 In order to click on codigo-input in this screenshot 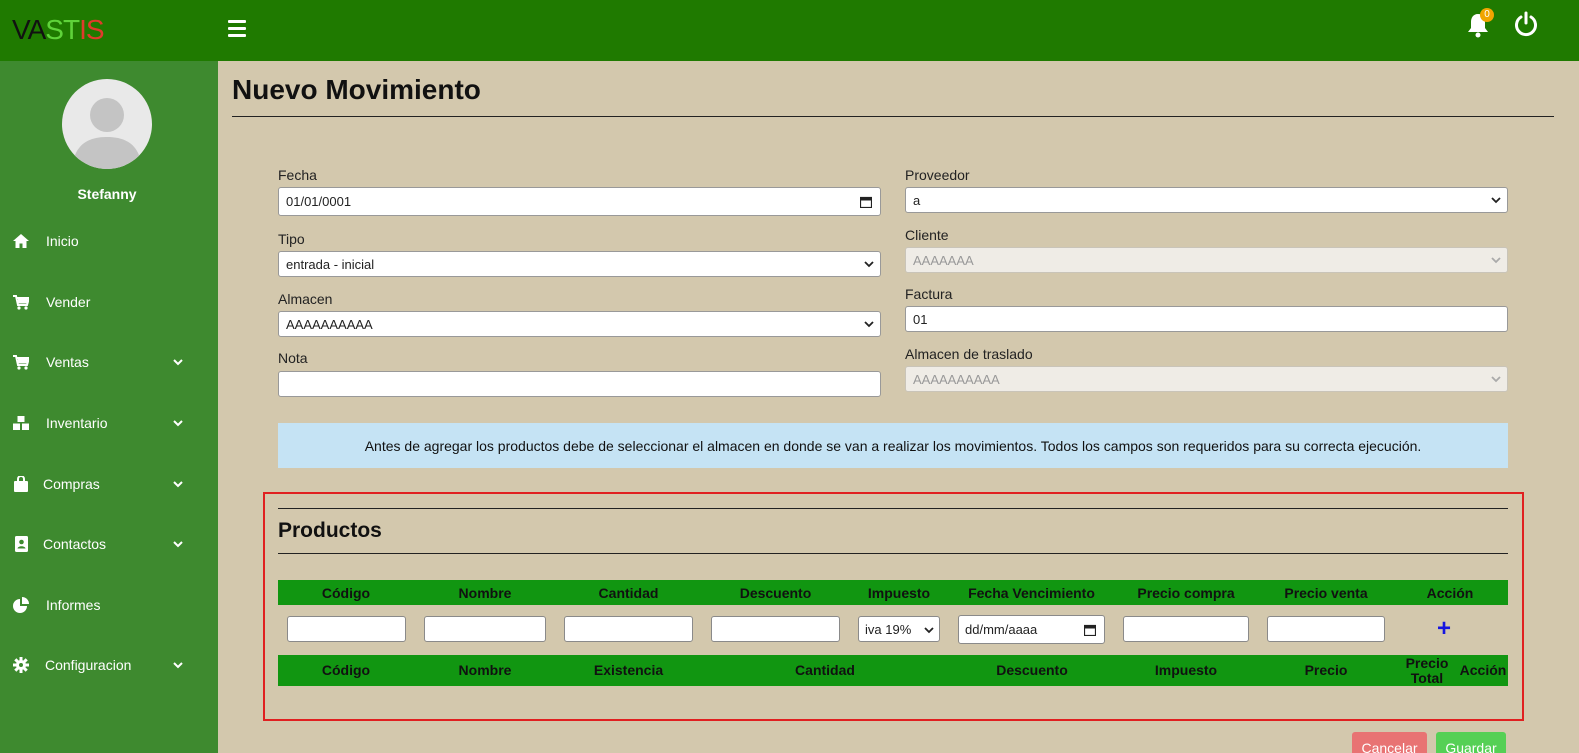, I will do `click(346, 629)`.